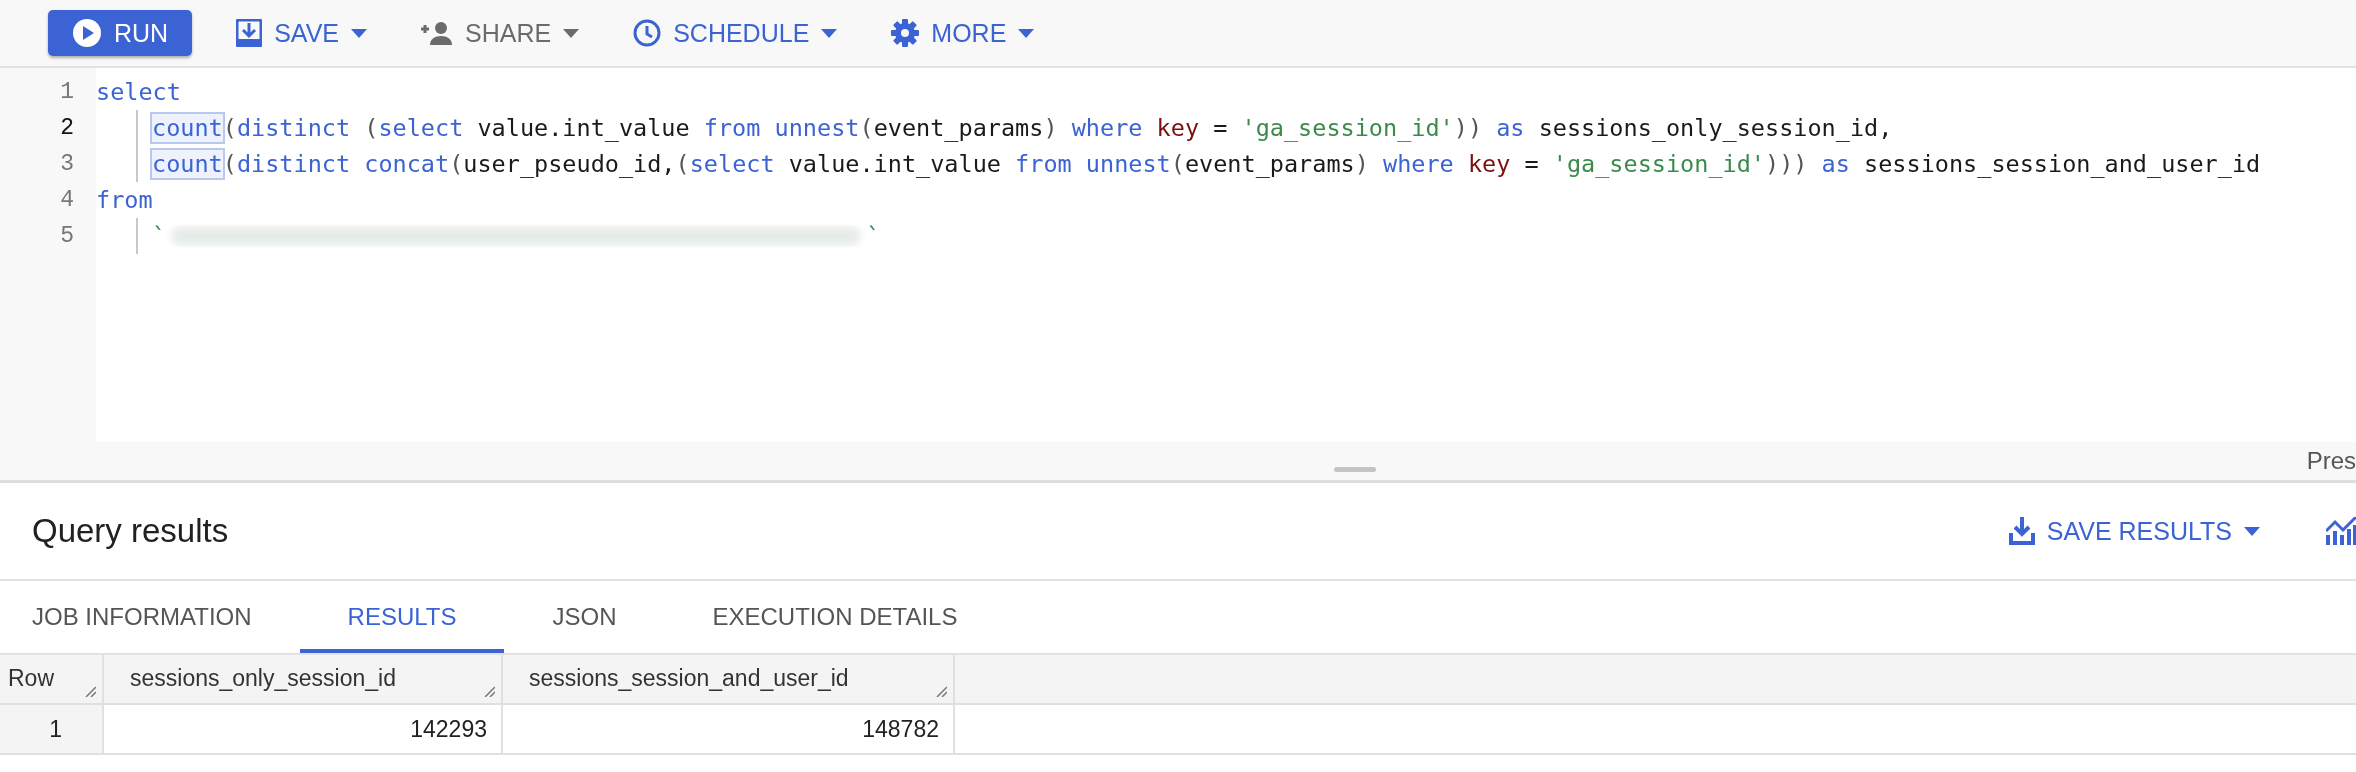 The height and width of the screenshot is (772, 2356). Describe the element at coordinates (303, 730) in the screenshot. I see `table-cell: 142293` at that location.